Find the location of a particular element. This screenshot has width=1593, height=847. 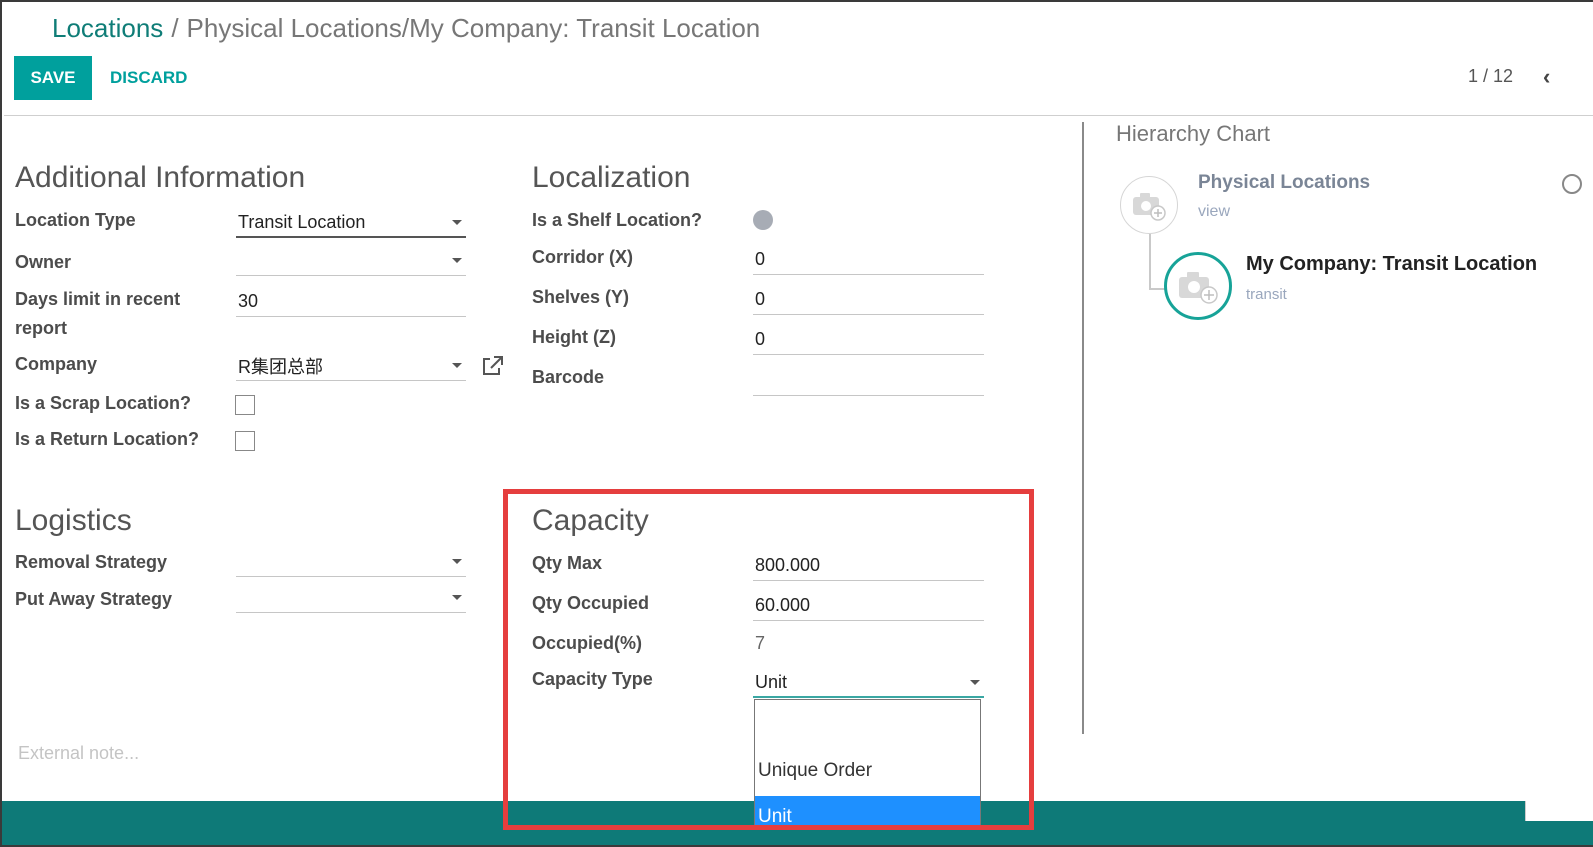

save-button: SAVE is located at coordinates (53, 78).